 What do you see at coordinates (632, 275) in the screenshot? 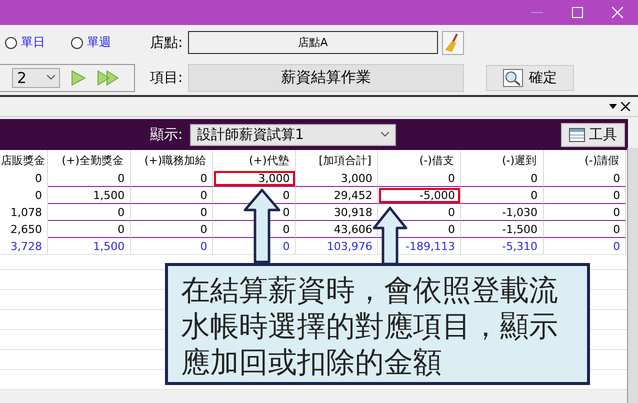
I see `scrollbar` at bounding box center [632, 275].